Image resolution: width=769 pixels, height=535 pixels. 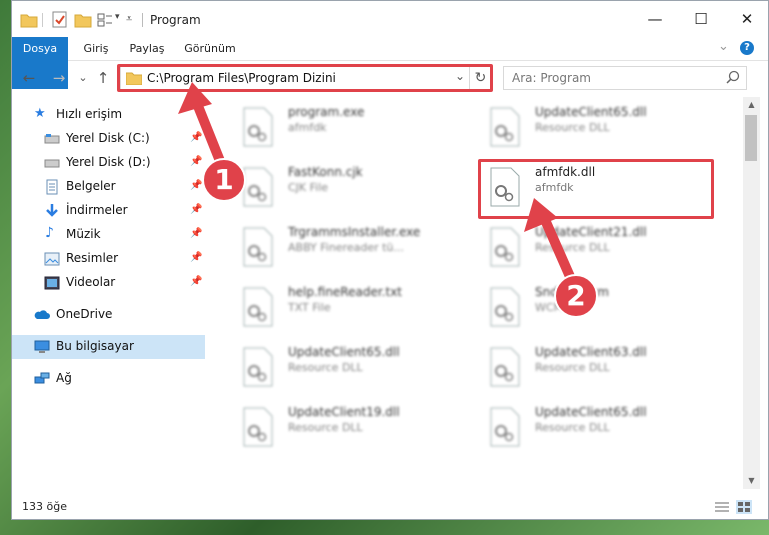 What do you see at coordinates (723, 46) in the screenshot?
I see `ribbon-collapse-icon: ⌄` at bounding box center [723, 46].